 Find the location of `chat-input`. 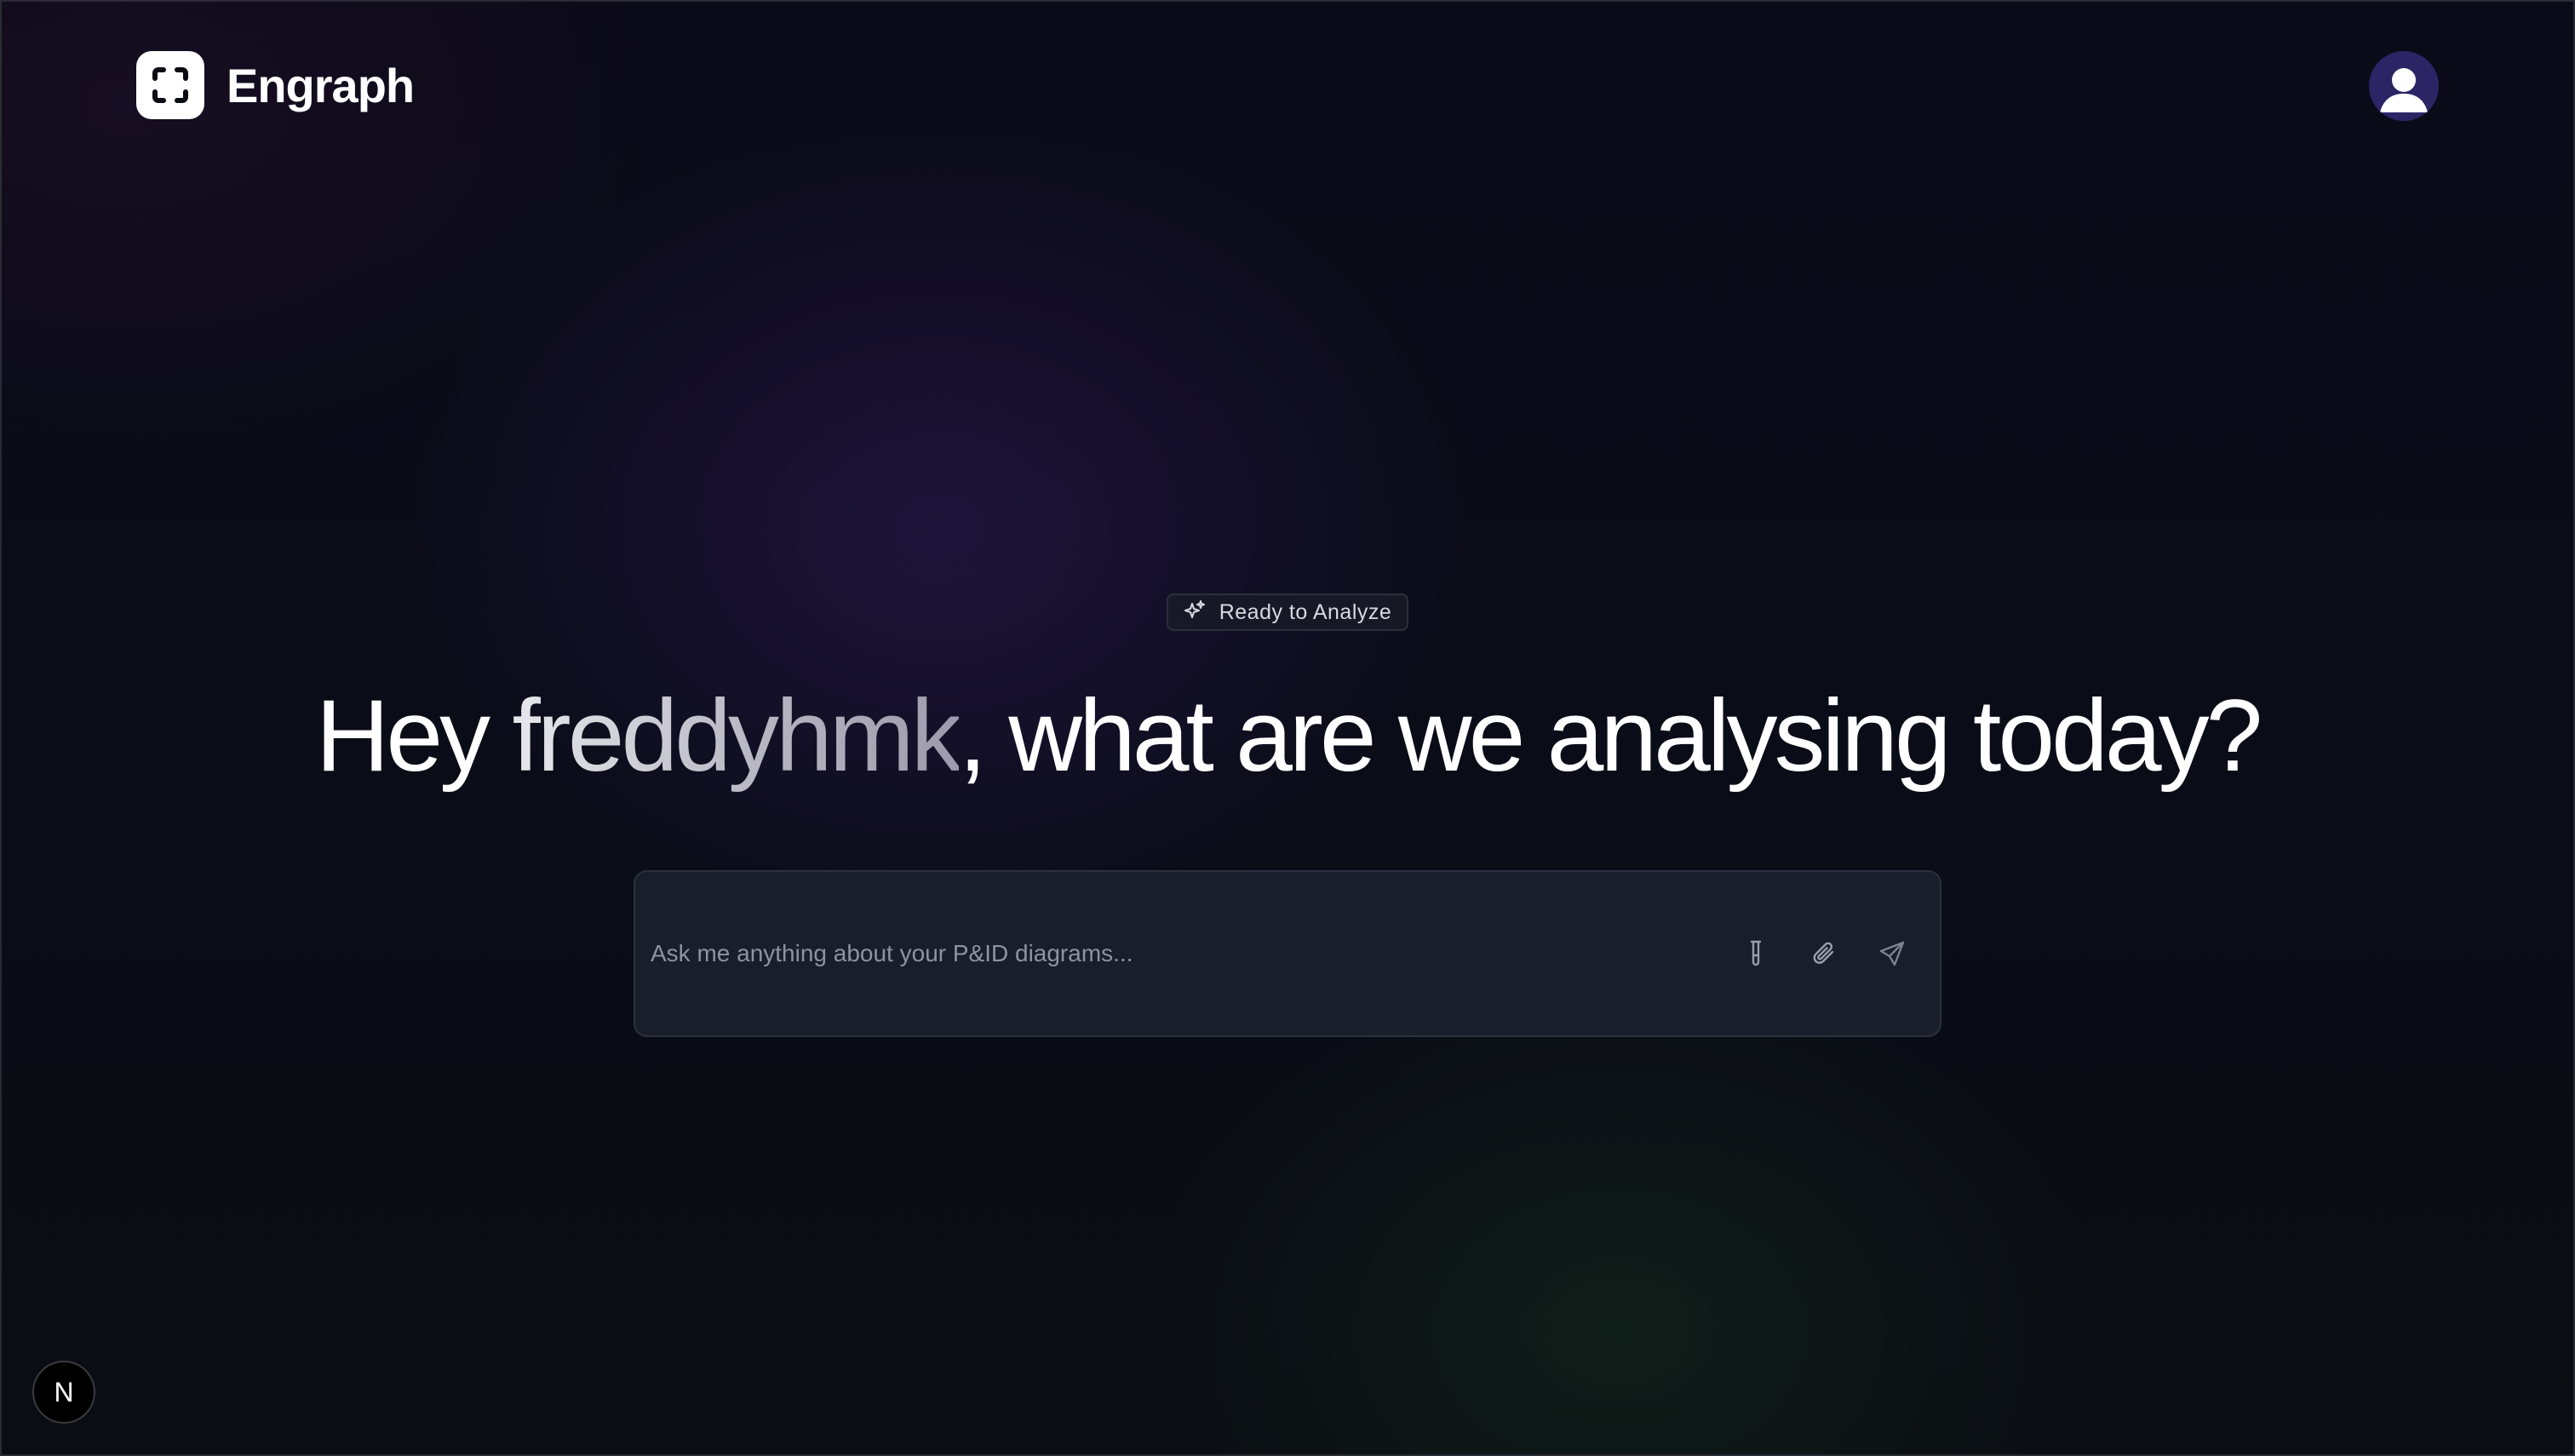

chat-input is located at coordinates (1185, 954).